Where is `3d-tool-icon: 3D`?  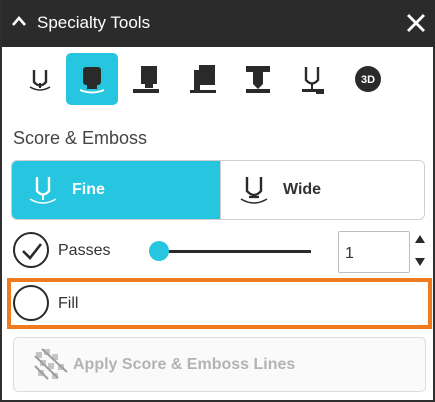 3d-tool-icon: 3D is located at coordinates (368, 79).